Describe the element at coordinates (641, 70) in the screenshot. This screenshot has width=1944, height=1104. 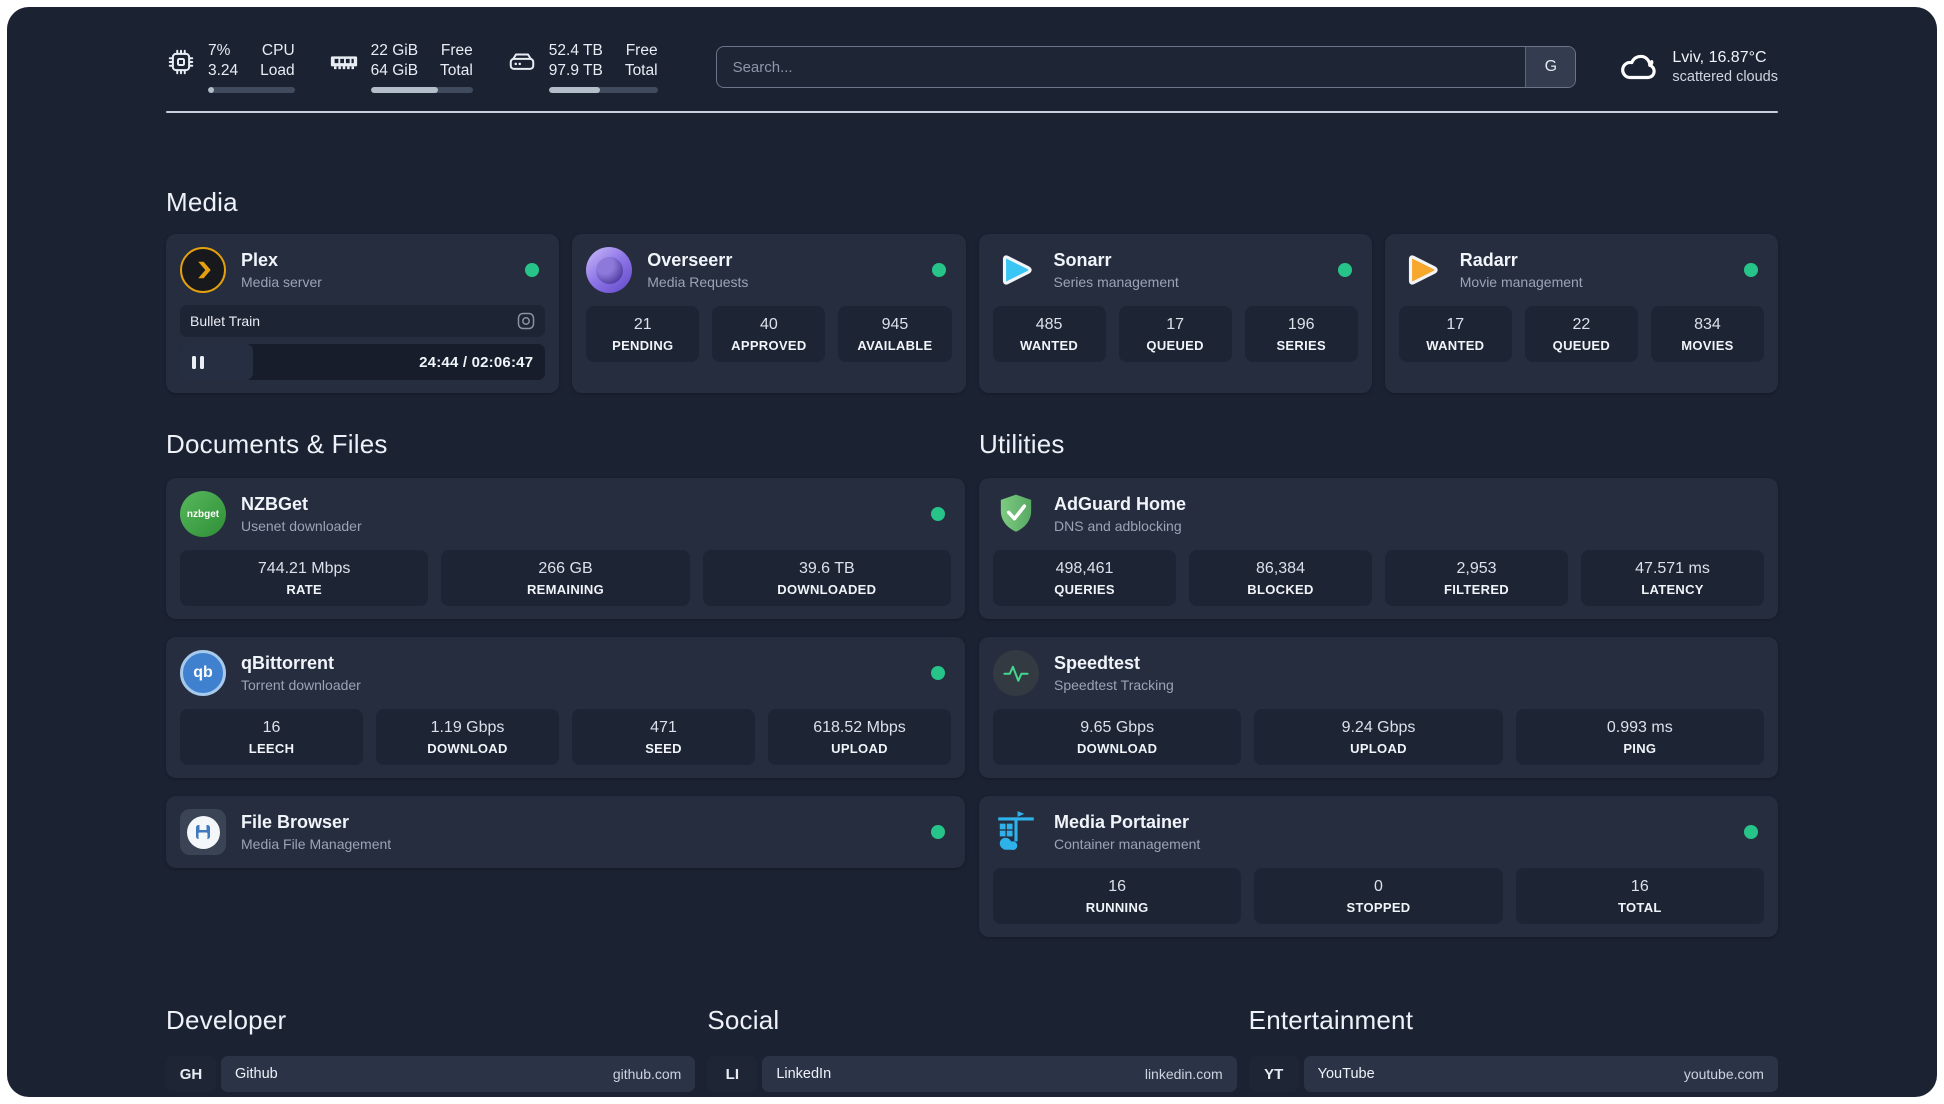
I see `storage-total-label: Total` at that location.